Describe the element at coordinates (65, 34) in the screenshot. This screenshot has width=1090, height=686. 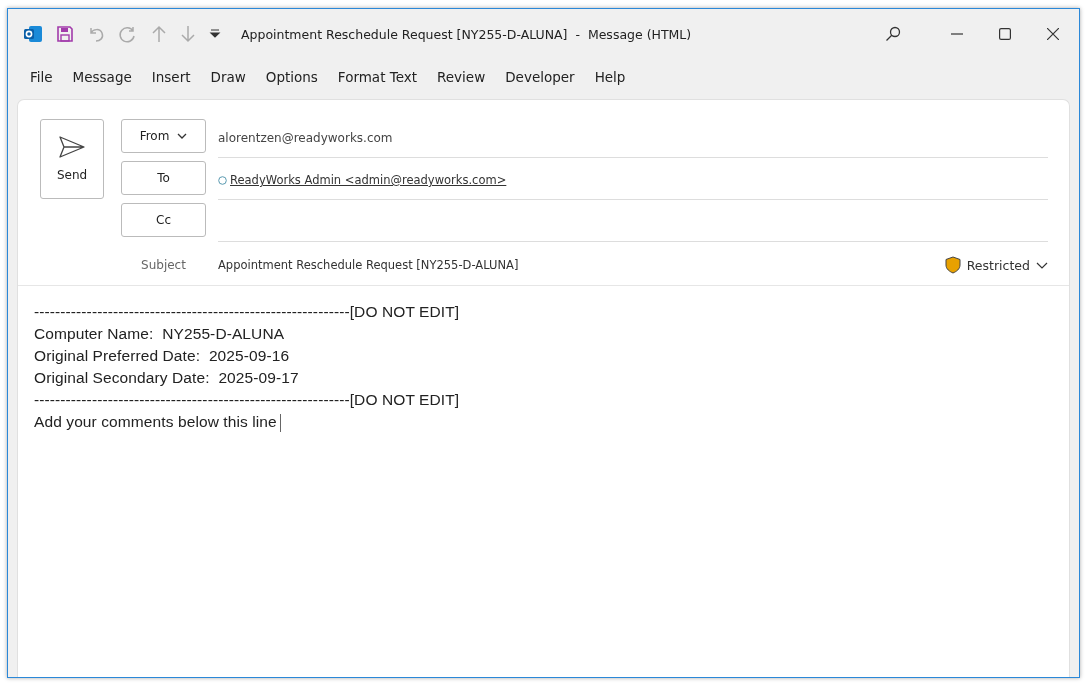
I see `save-icon` at that location.